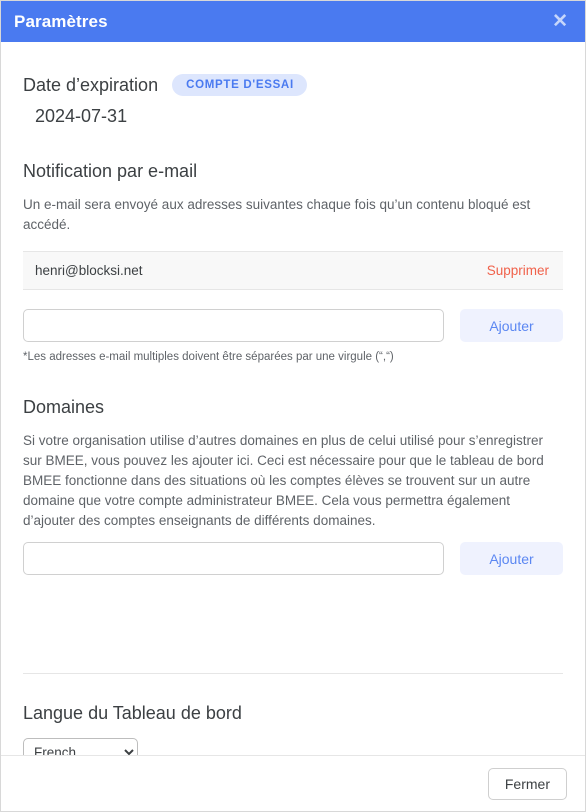 This screenshot has width=586, height=812. Describe the element at coordinates (527, 783) in the screenshot. I see `close-dialog-button: Fermer` at that location.